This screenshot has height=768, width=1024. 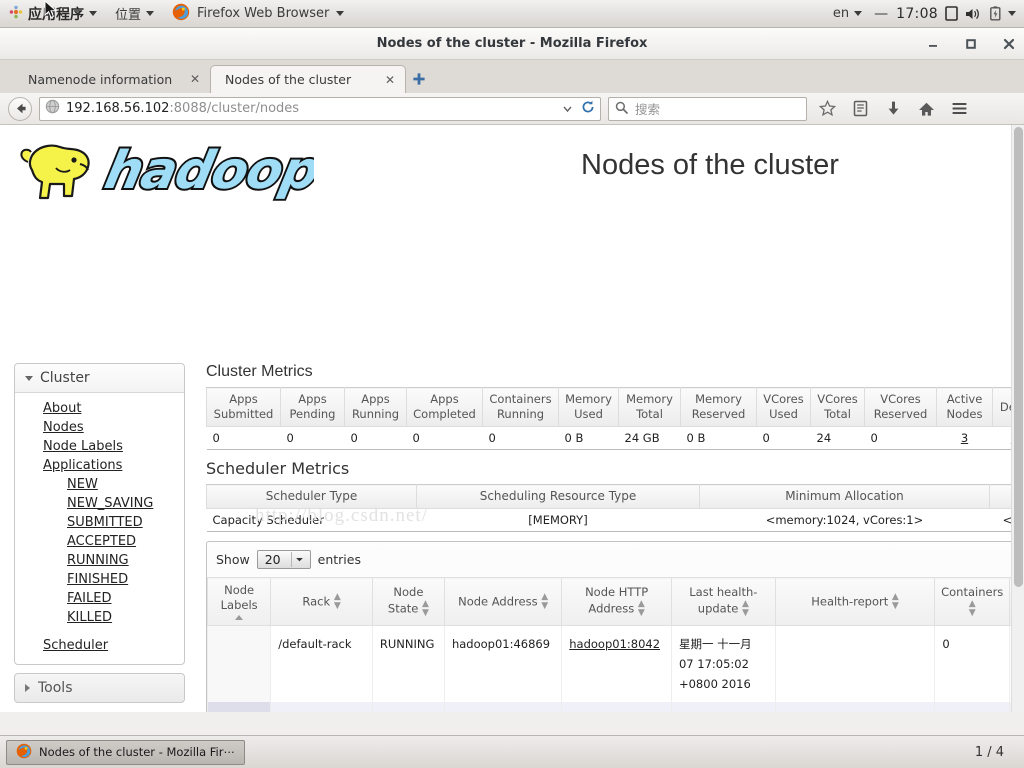 What do you see at coordinates (321, 601) in the screenshot?
I see `col-rack: Rack ▲ ▼` at bounding box center [321, 601].